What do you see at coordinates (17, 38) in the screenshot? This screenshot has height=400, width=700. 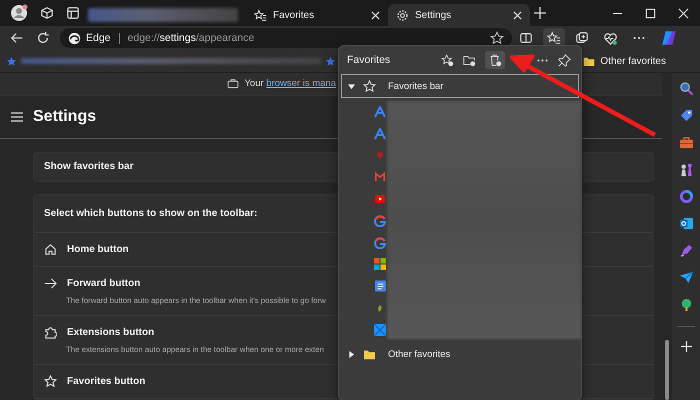 I see `back-arrow-icon` at bounding box center [17, 38].